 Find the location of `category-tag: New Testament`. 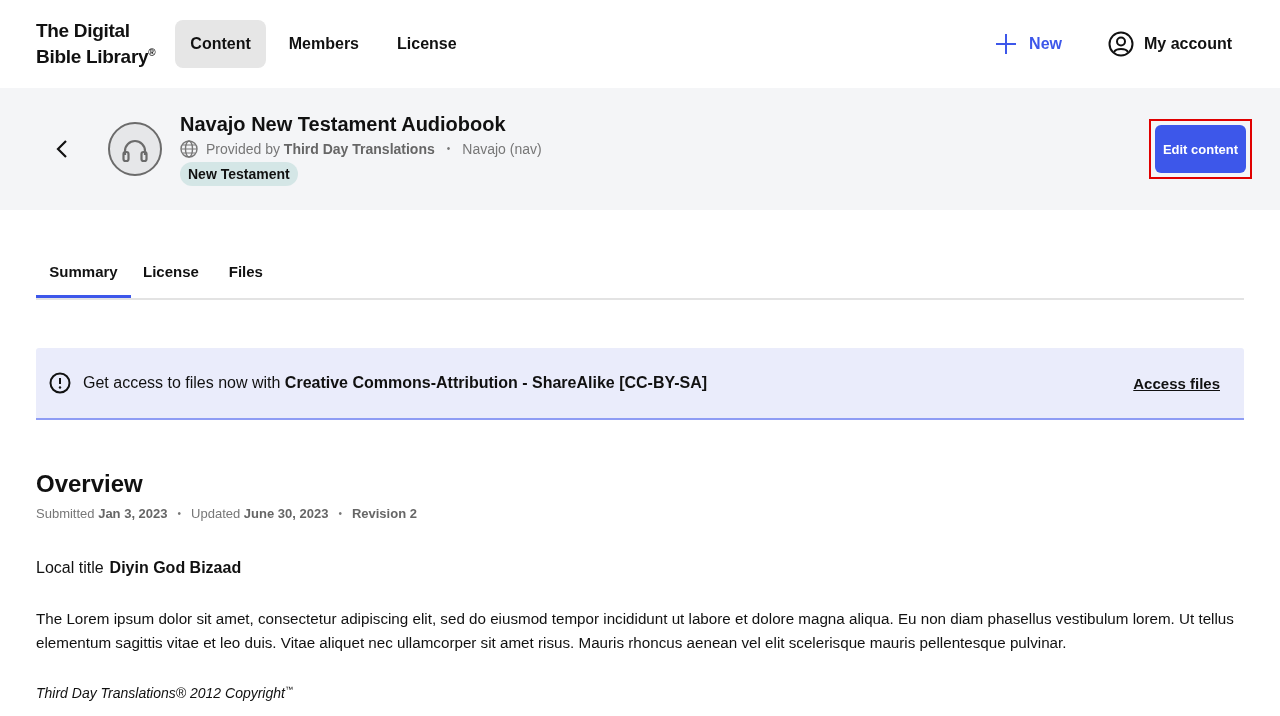

category-tag: New Testament is located at coordinates (239, 173).